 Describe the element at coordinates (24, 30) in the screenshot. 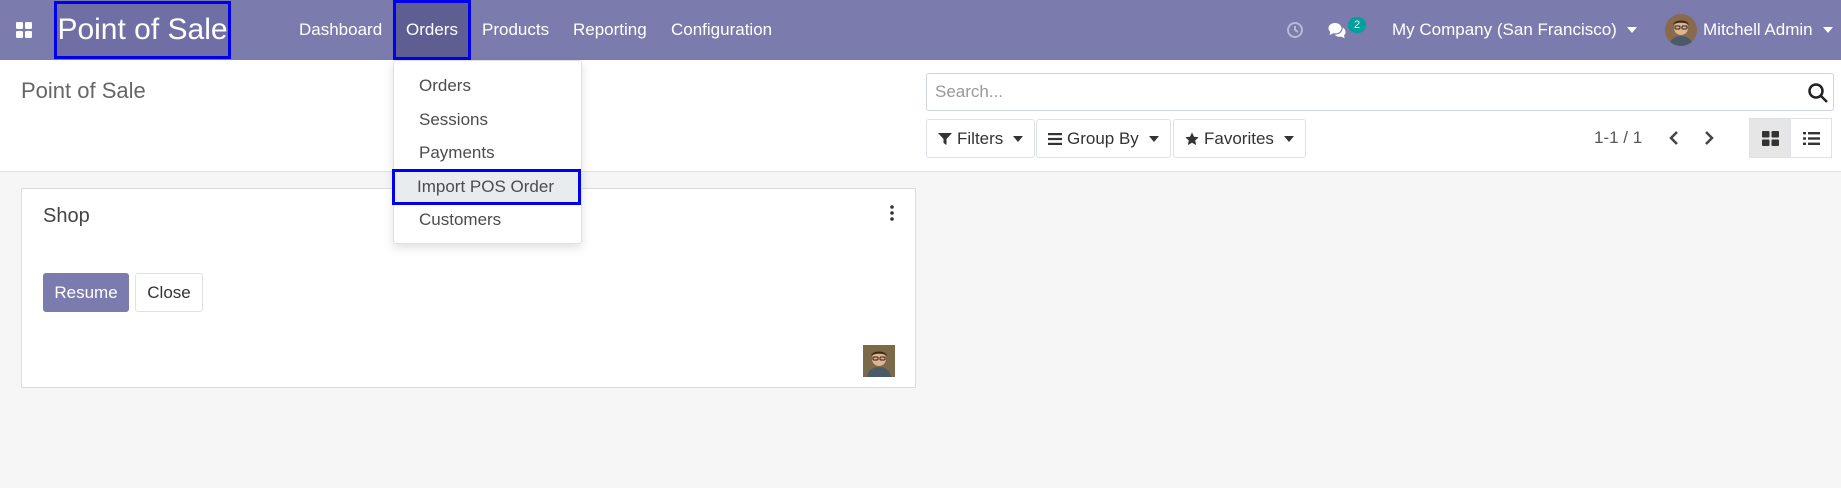

I see `apps-menu-icon` at that location.